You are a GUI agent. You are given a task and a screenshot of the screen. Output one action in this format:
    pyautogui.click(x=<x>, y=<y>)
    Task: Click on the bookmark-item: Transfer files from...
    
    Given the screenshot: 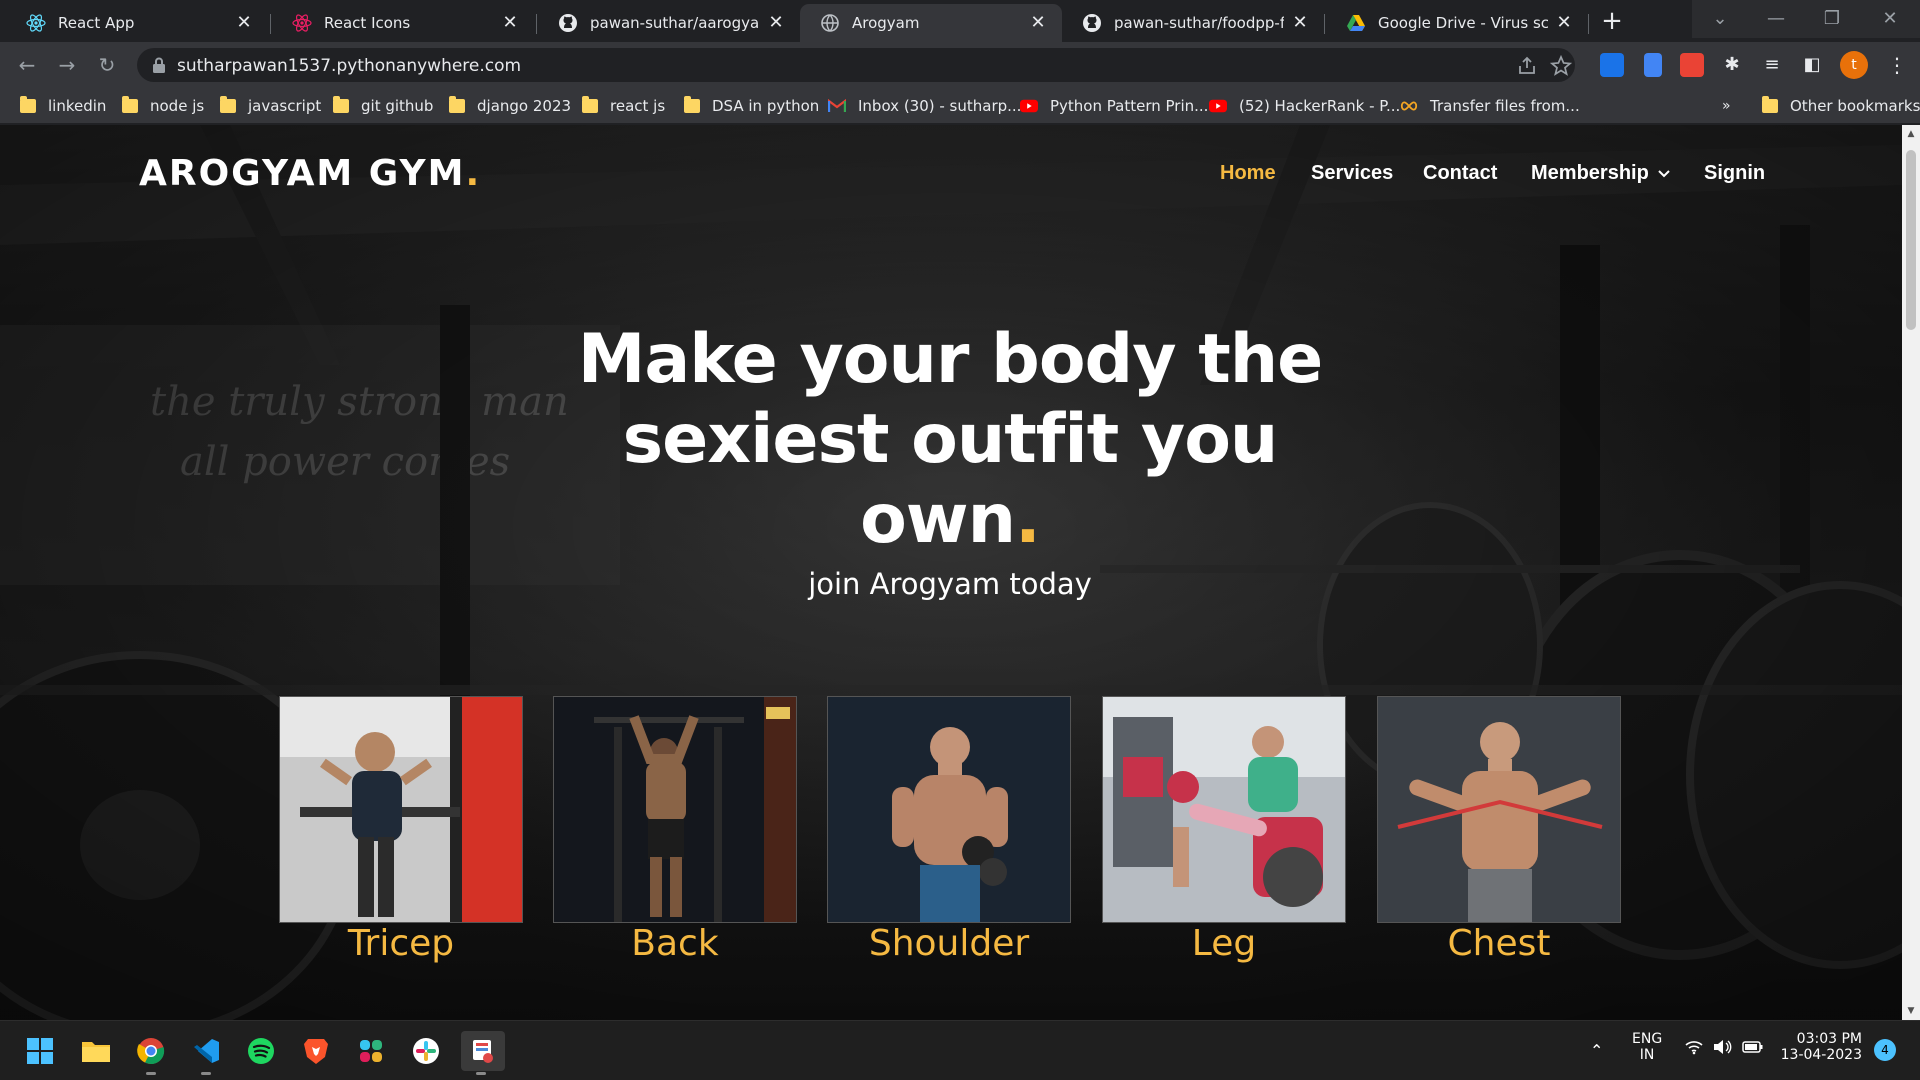 What is the action you would take?
    pyautogui.click(x=1490, y=106)
    